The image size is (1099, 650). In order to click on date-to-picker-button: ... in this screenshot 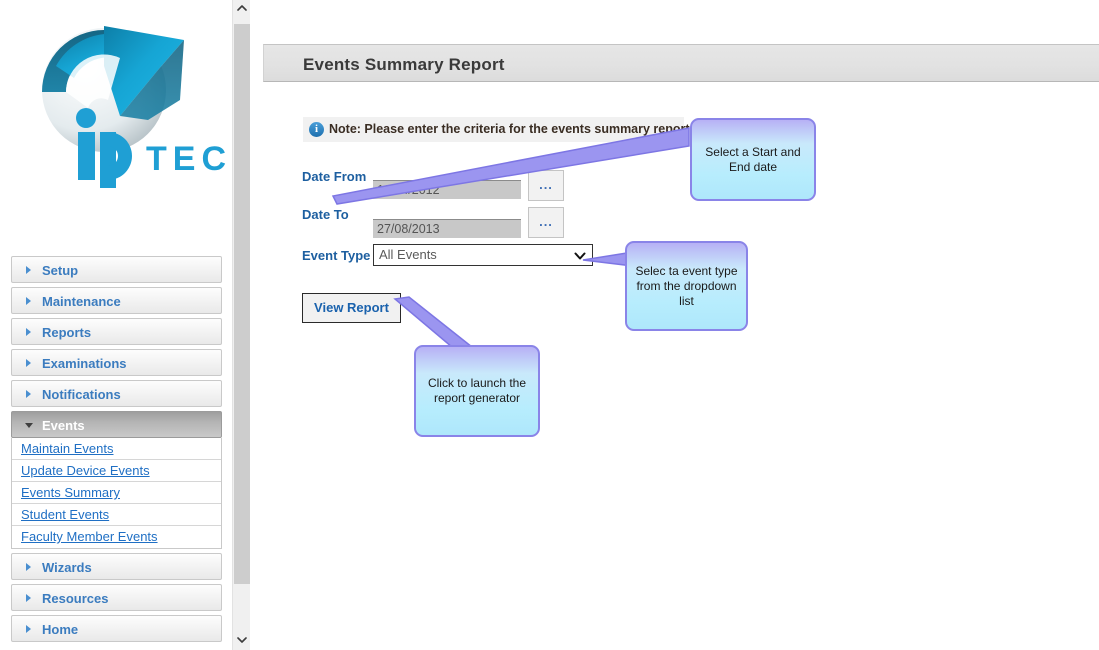, I will do `click(546, 222)`.